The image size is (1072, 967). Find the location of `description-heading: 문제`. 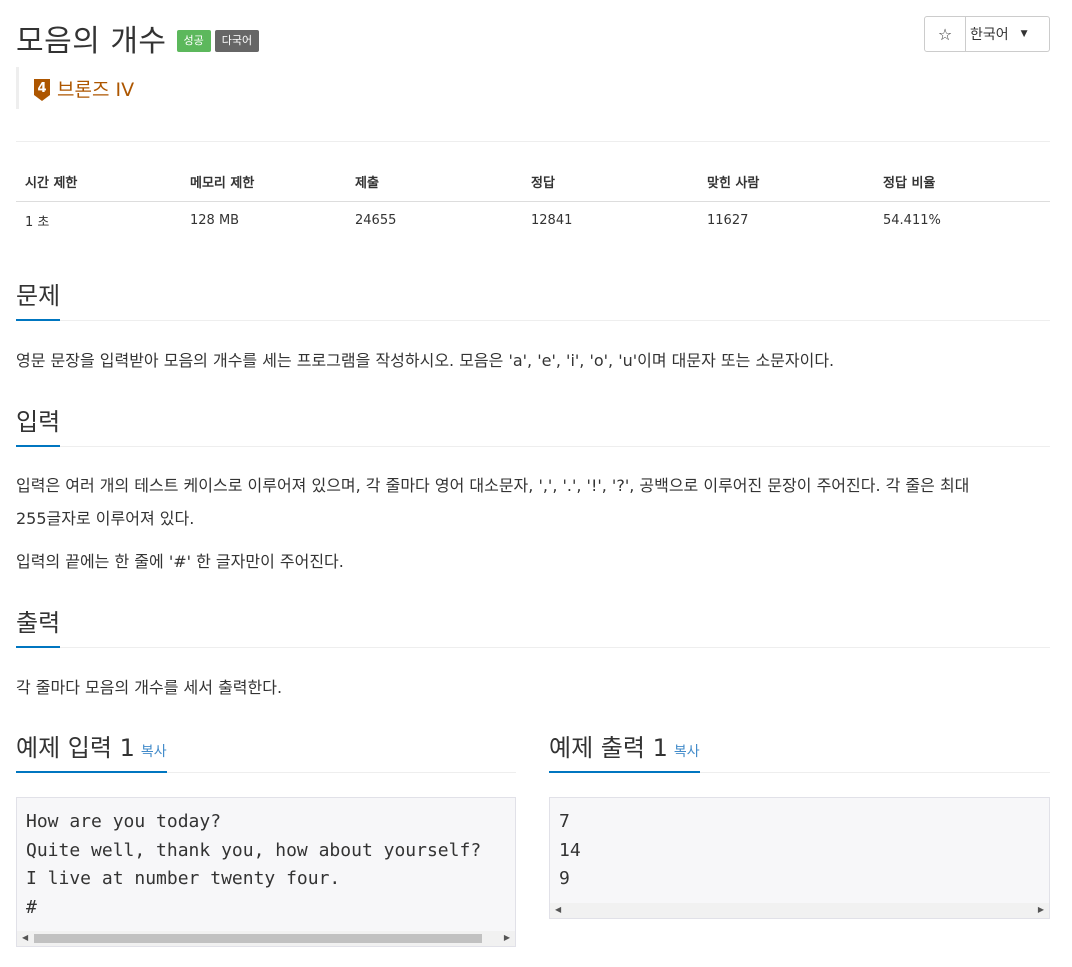

description-heading: 문제 is located at coordinates (38, 298).